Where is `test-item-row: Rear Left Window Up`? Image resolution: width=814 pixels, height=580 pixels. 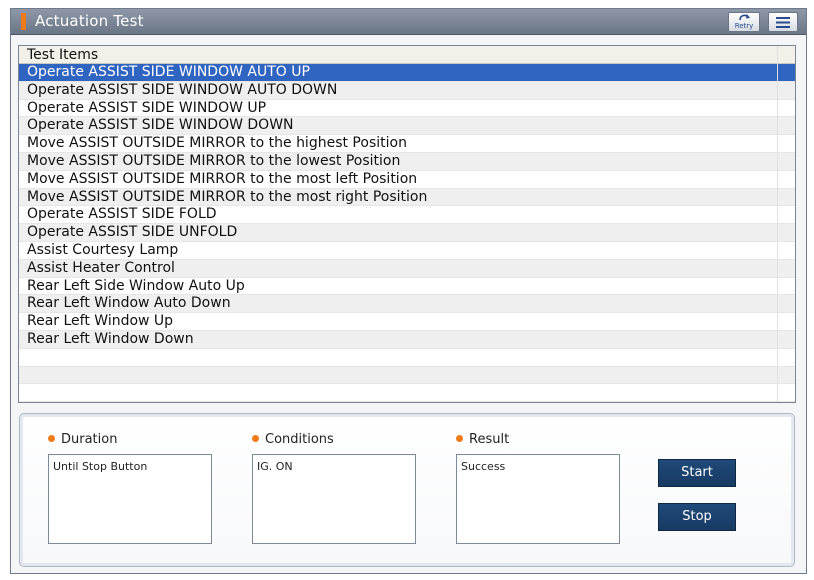 test-item-row: Rear Left Window Up is located at coordinates (407, 322).